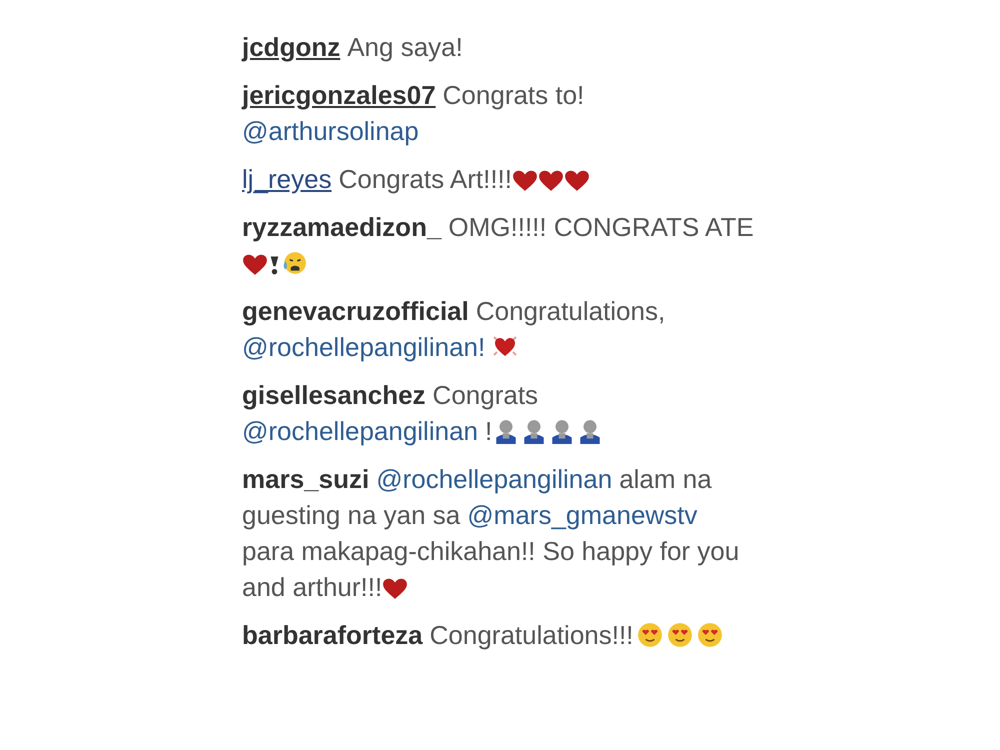 The height and width of the screenshot is (750, 1000). I want to click on comment-text: Congrats, so click(485, 395).